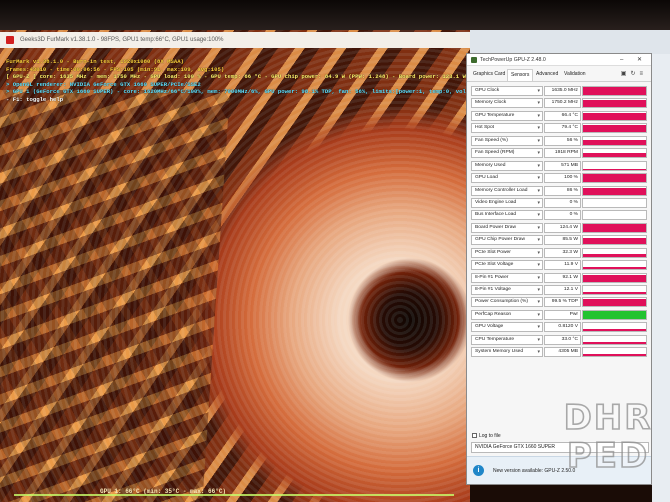  Describe the element at coordinates (486, 178) in the screenshot. I see `sensor-name: GPU Load` at that location.